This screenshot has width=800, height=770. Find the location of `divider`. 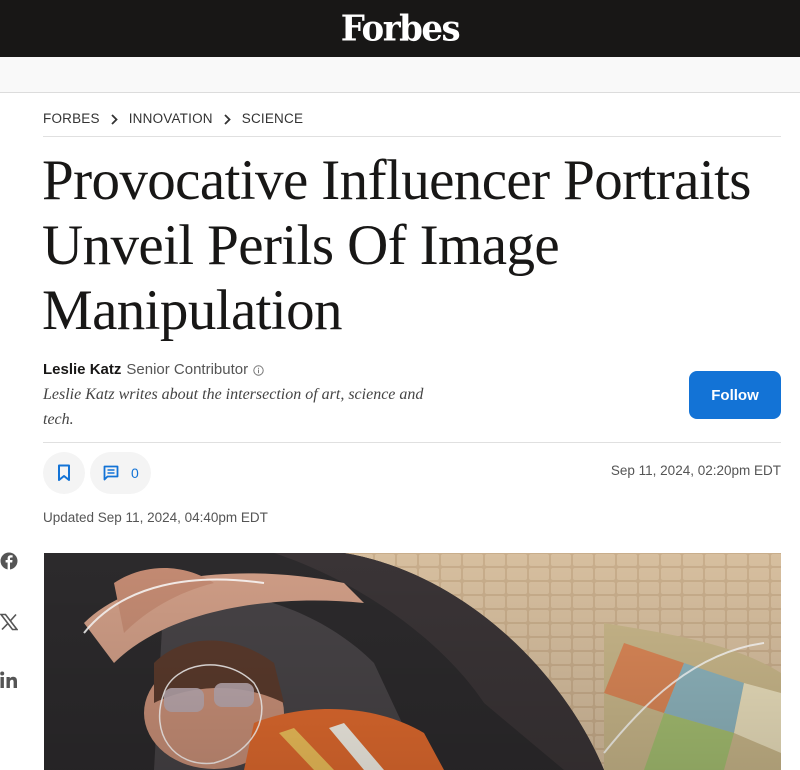

divider is located at coordinates (412, 442).